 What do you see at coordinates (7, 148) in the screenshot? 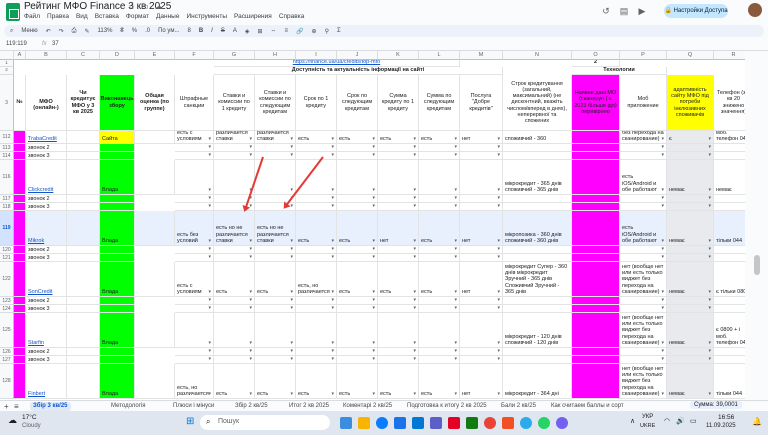
I see `row-header-113: 113` at bounding box center [7, 148].